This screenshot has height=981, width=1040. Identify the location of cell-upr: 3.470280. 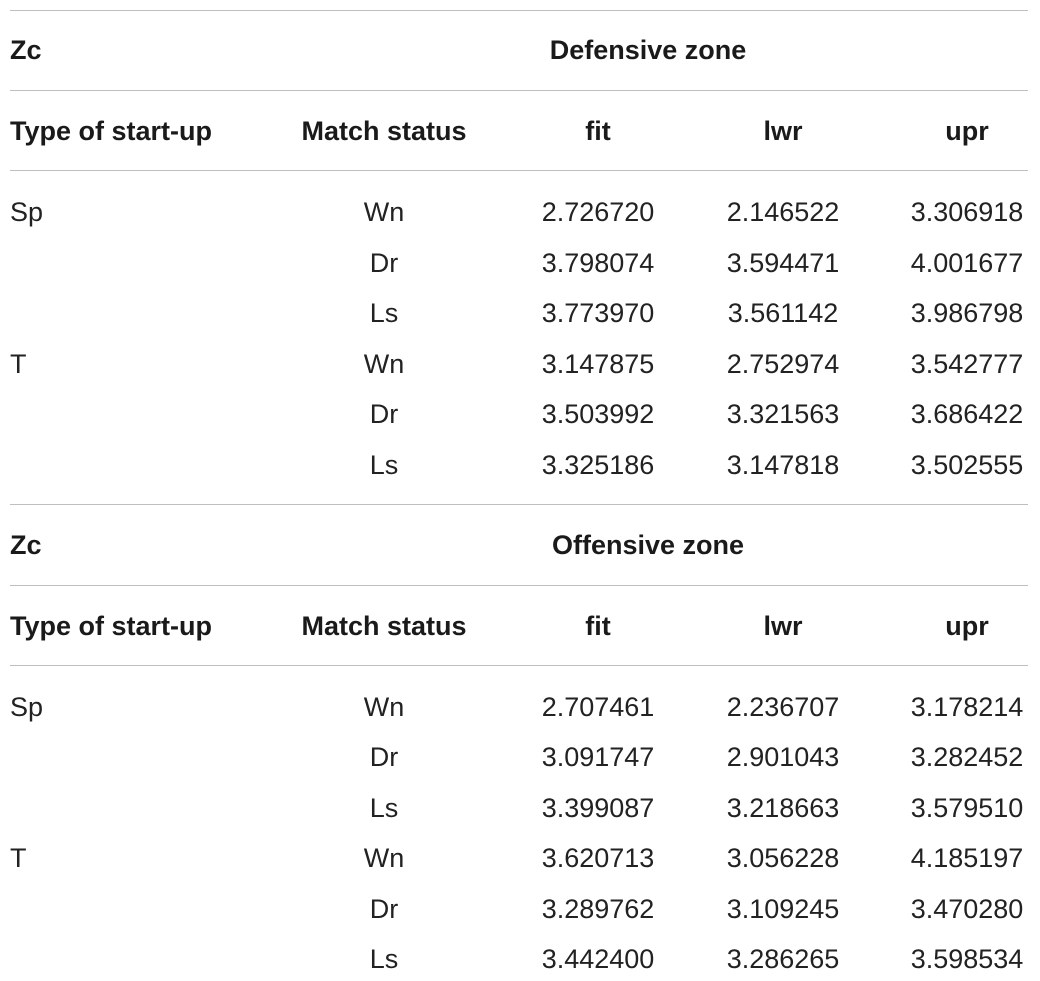
(967, 909).